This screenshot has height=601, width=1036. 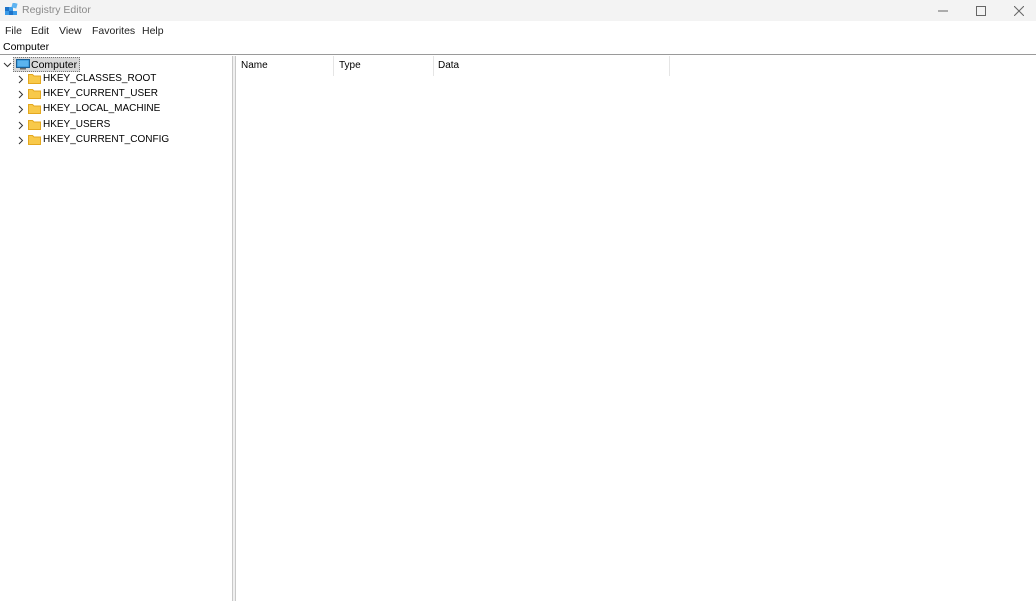 What do you see at coordinates (54, 65) in the screenshot?
I see `tree-node-label: Computer` at bounding box center [54, 65].